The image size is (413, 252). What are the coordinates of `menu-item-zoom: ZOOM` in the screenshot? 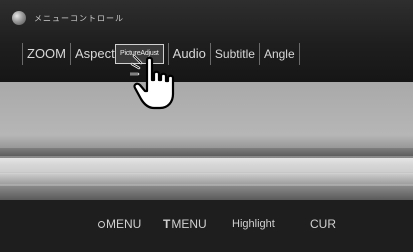 It's located at (46, 54).